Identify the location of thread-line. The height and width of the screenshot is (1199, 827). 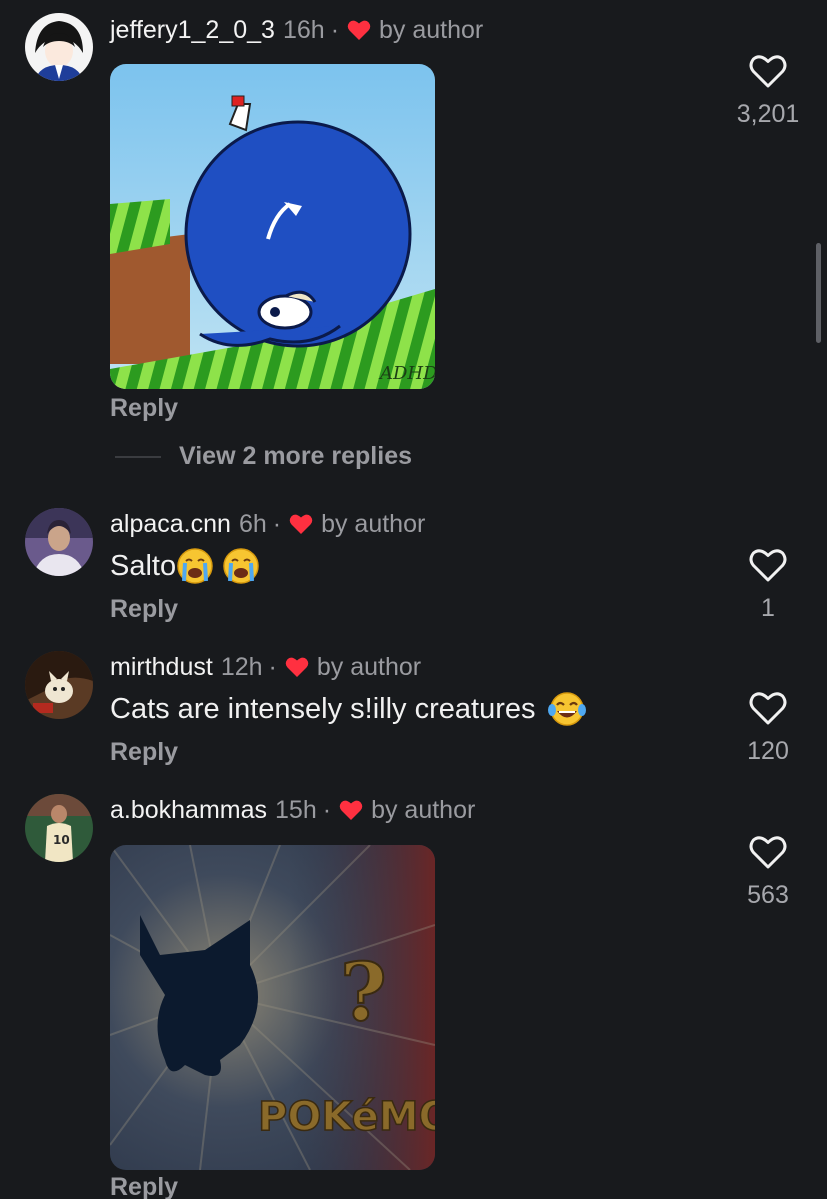
(138, 456).